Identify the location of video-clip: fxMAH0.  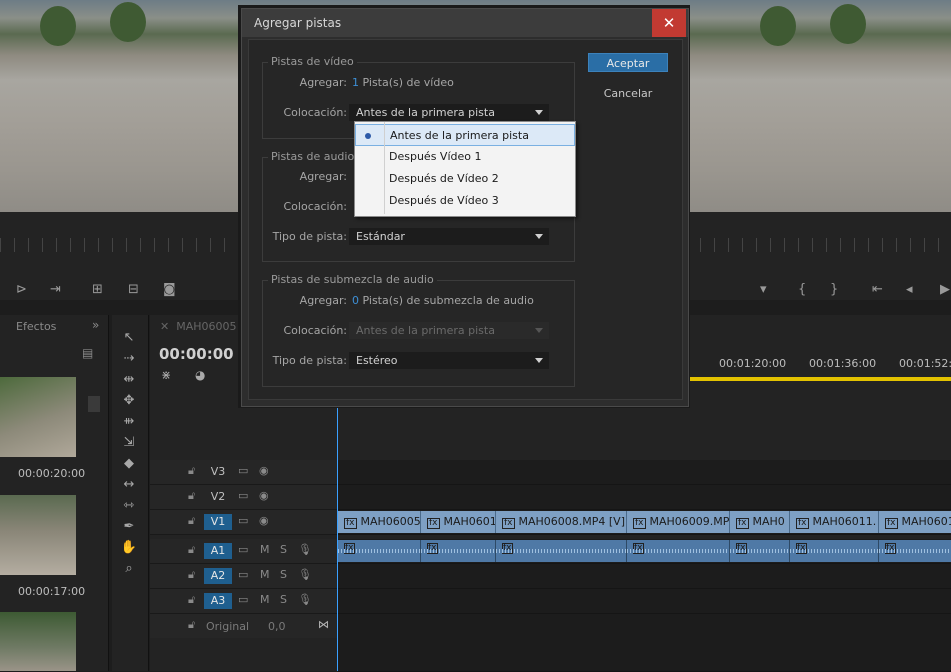
(760, 522).